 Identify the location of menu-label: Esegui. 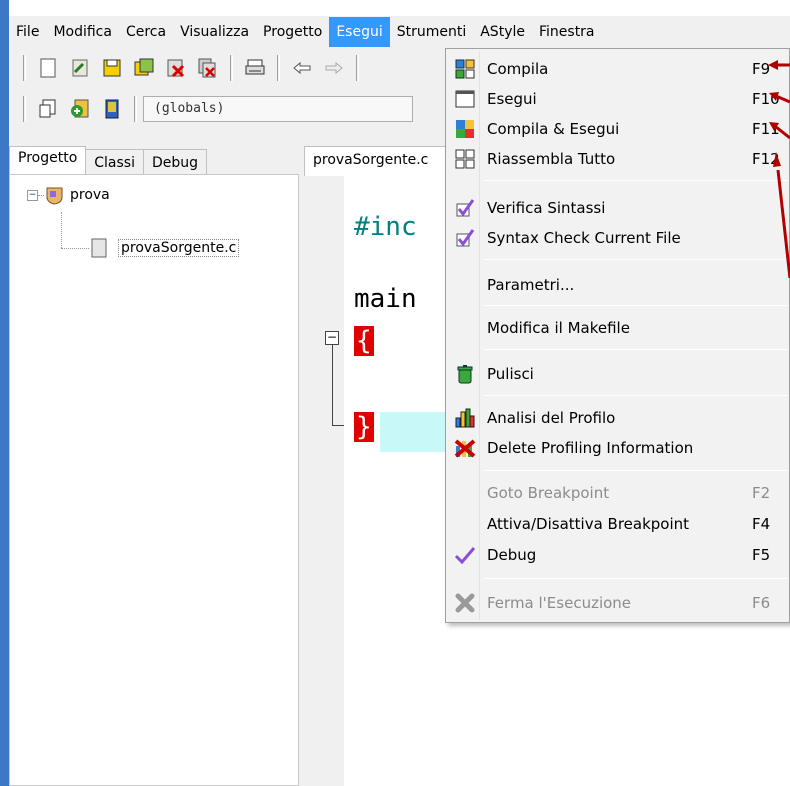
(512, 99).